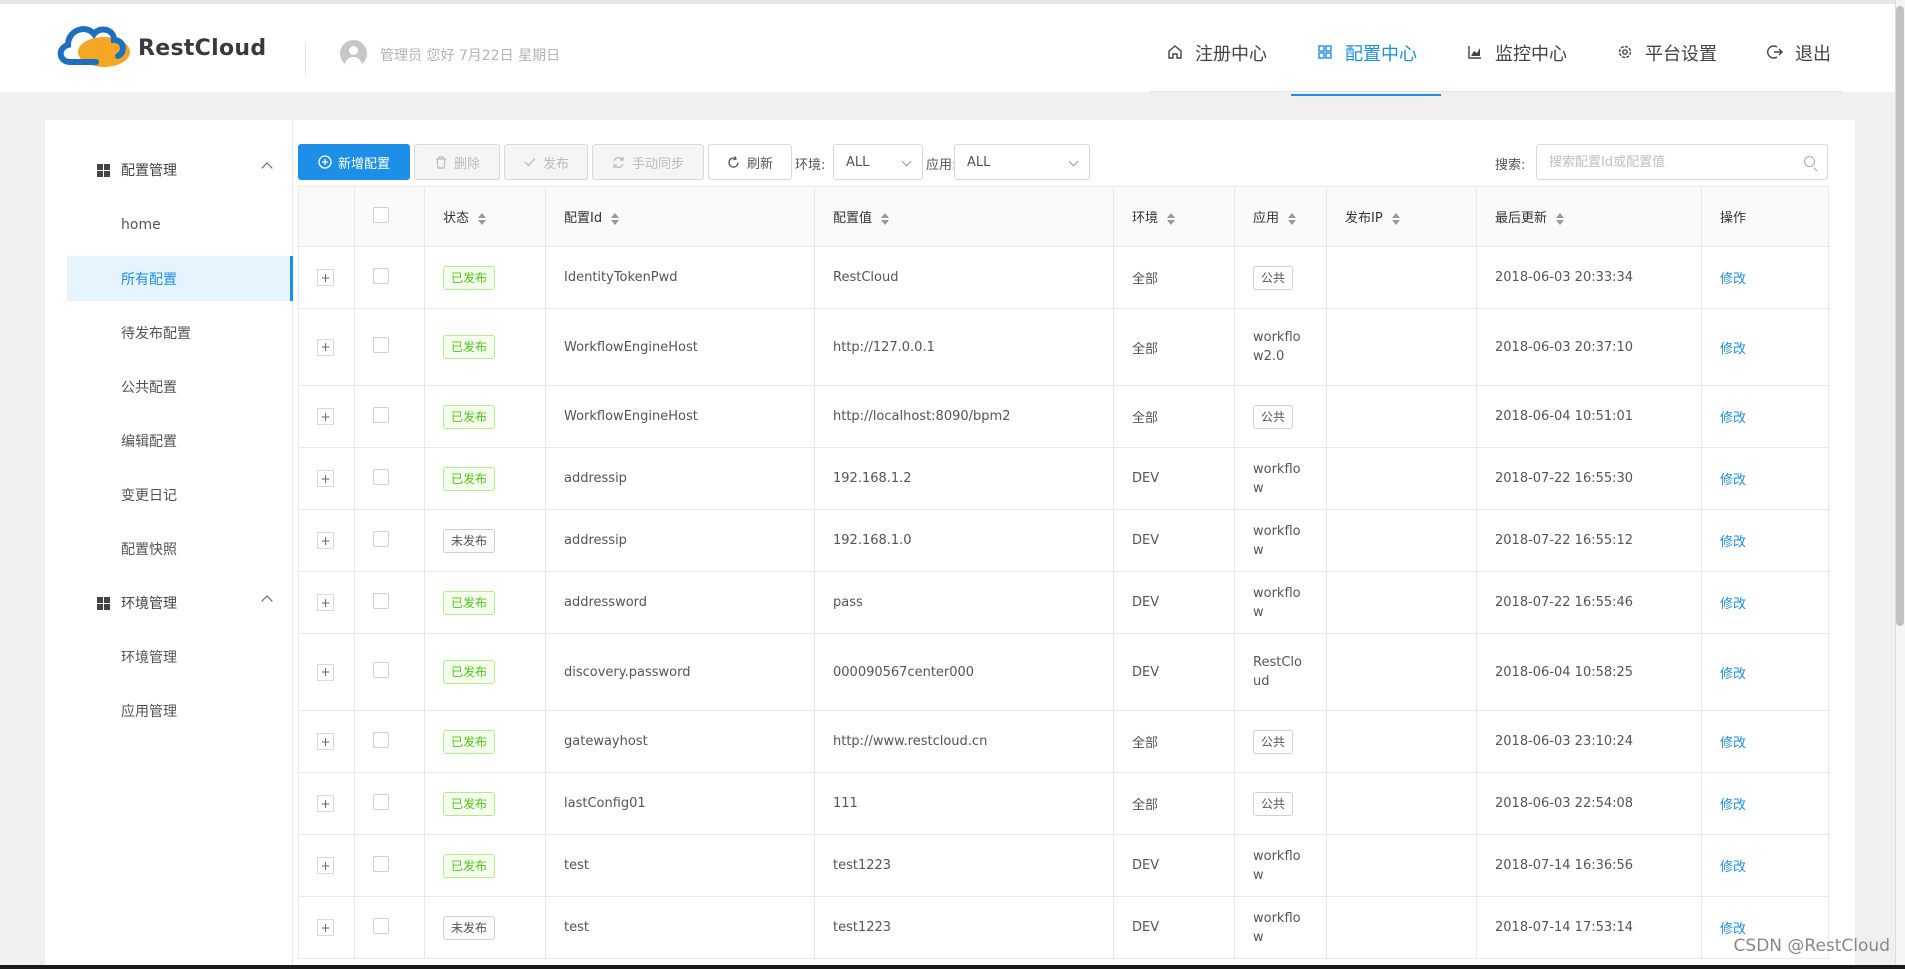 The image size is (1905, 969). What do you see at coordinates (180, 548) in the screenshot?
I see `sidebar-item-config-snapshot: 配置快照` at bounding box center [180, 548].